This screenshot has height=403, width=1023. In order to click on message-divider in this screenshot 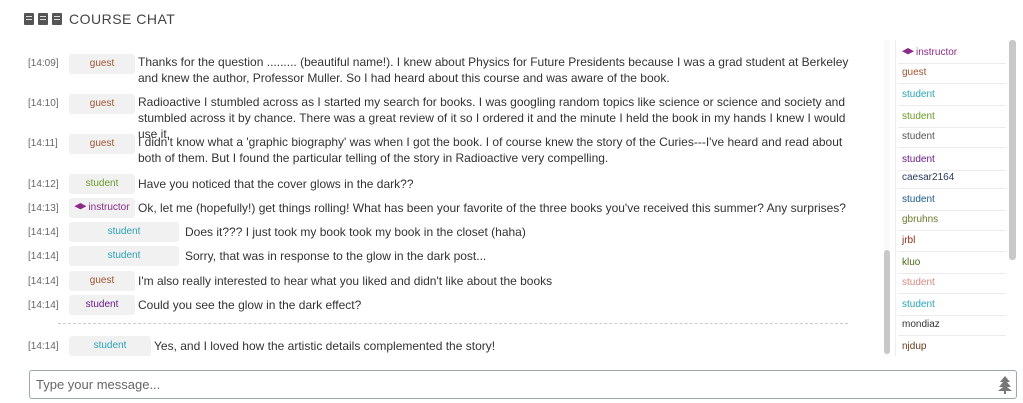, I will do `click(453, 323)`.